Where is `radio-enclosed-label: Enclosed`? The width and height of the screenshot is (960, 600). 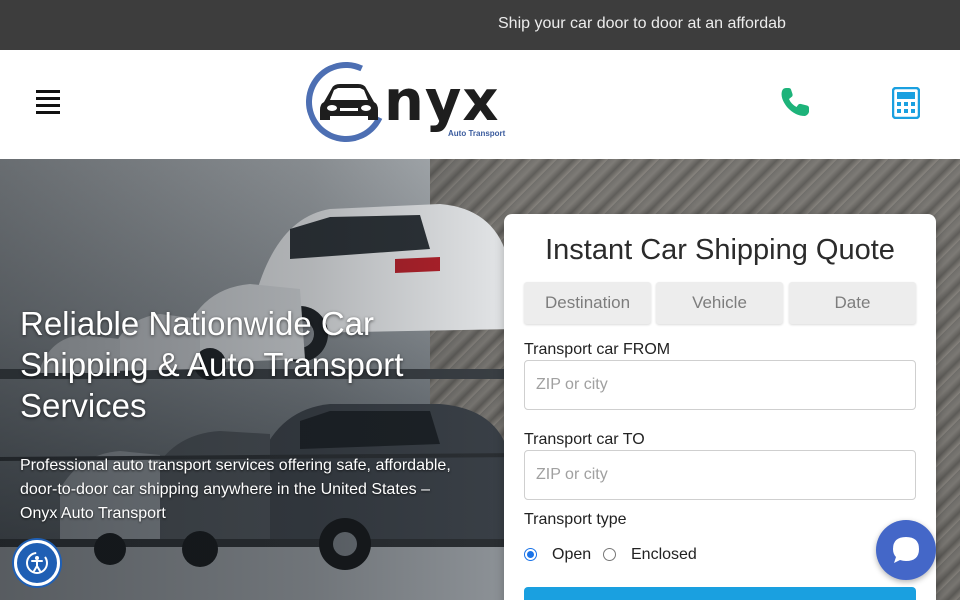
radio-enclosed-label: Enclosed is located at coordinates (664, 554).